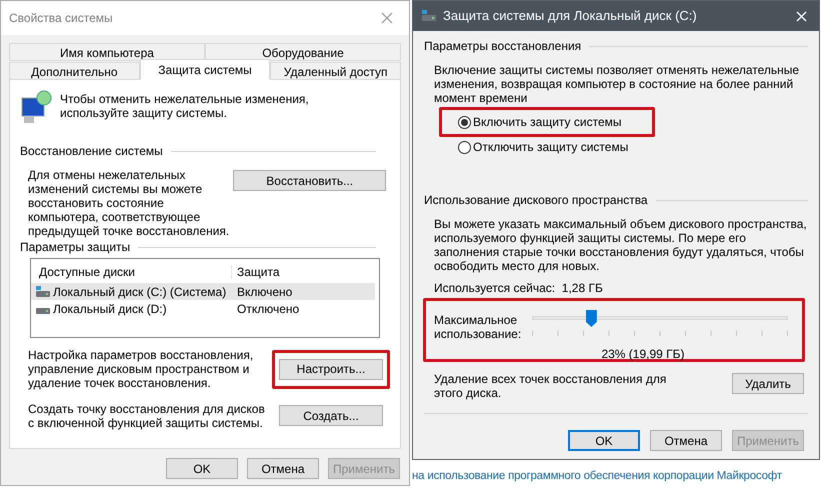 The image size is (824, 490). Describe the element at coordinates (61, 18) in the screenshot. I see `window-title: Свойства системы` at that location.